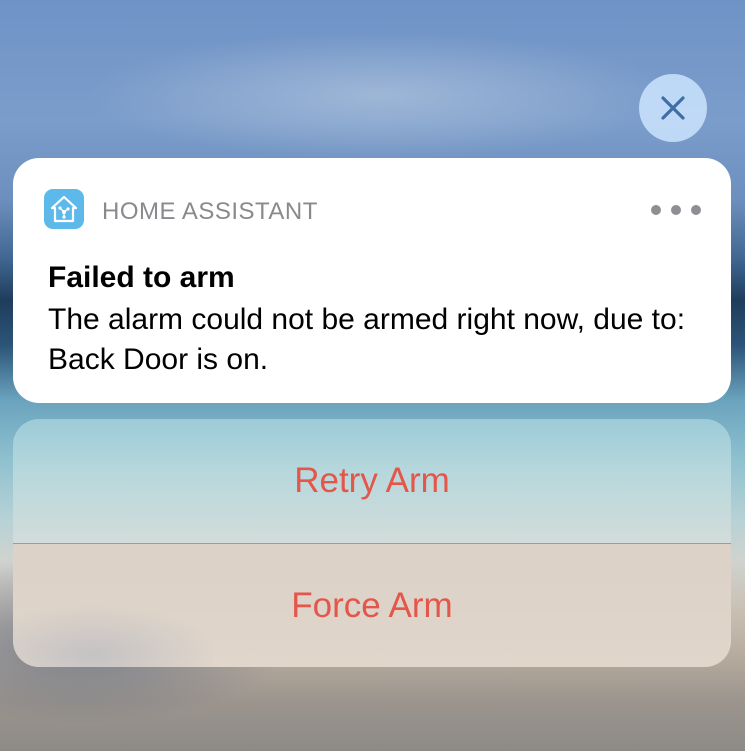 This screenshot has width=745, height=751. Describe the element at coordinates (676, 210) in the screenshot. I see `more-options-button` at that location.